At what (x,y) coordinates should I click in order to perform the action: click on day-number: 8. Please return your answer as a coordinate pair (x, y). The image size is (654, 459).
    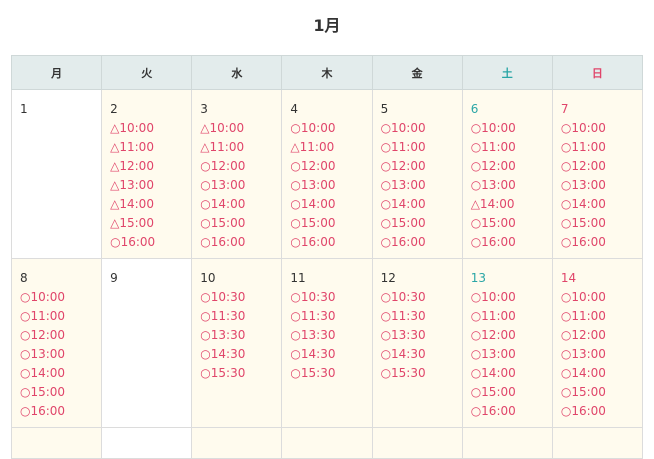
    Looking at the image, I should click on (24, 278).